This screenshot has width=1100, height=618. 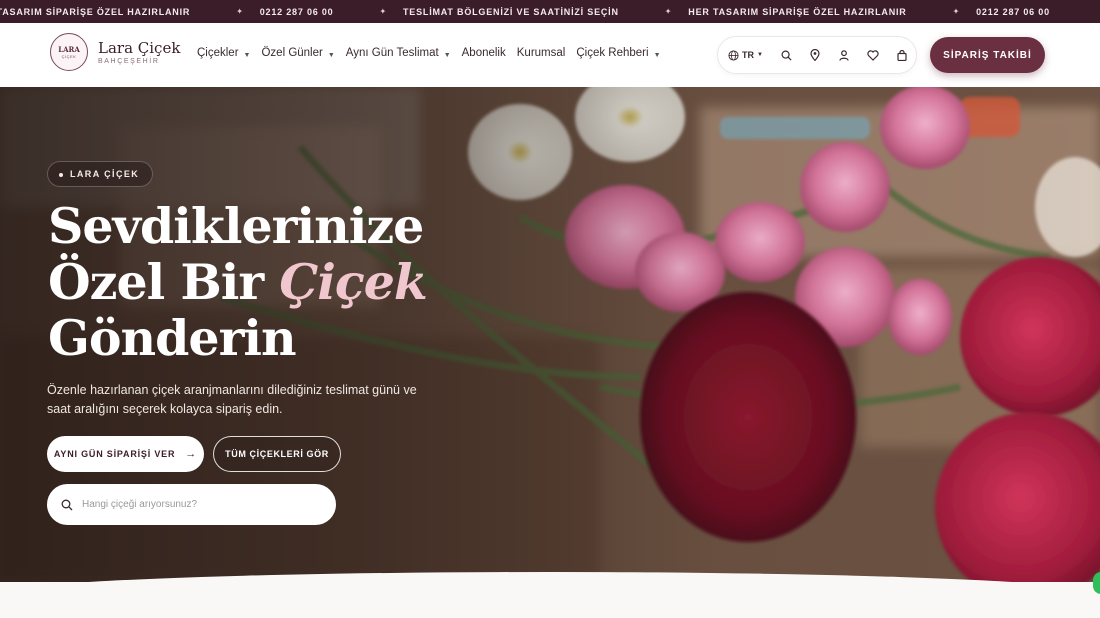 I want to click on logo-text: Lara Çiçek BAHÇEŞEHİR, so click(x=139, y=52).